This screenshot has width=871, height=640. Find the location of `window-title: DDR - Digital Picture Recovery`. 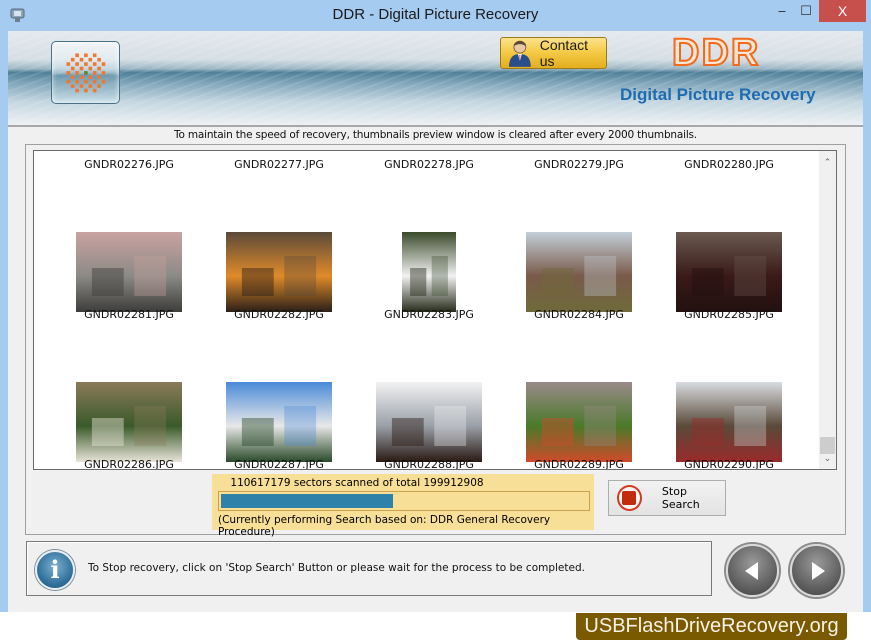

window-title: DDR - Digital Picture Recovery is located at coordinates (435, 14).